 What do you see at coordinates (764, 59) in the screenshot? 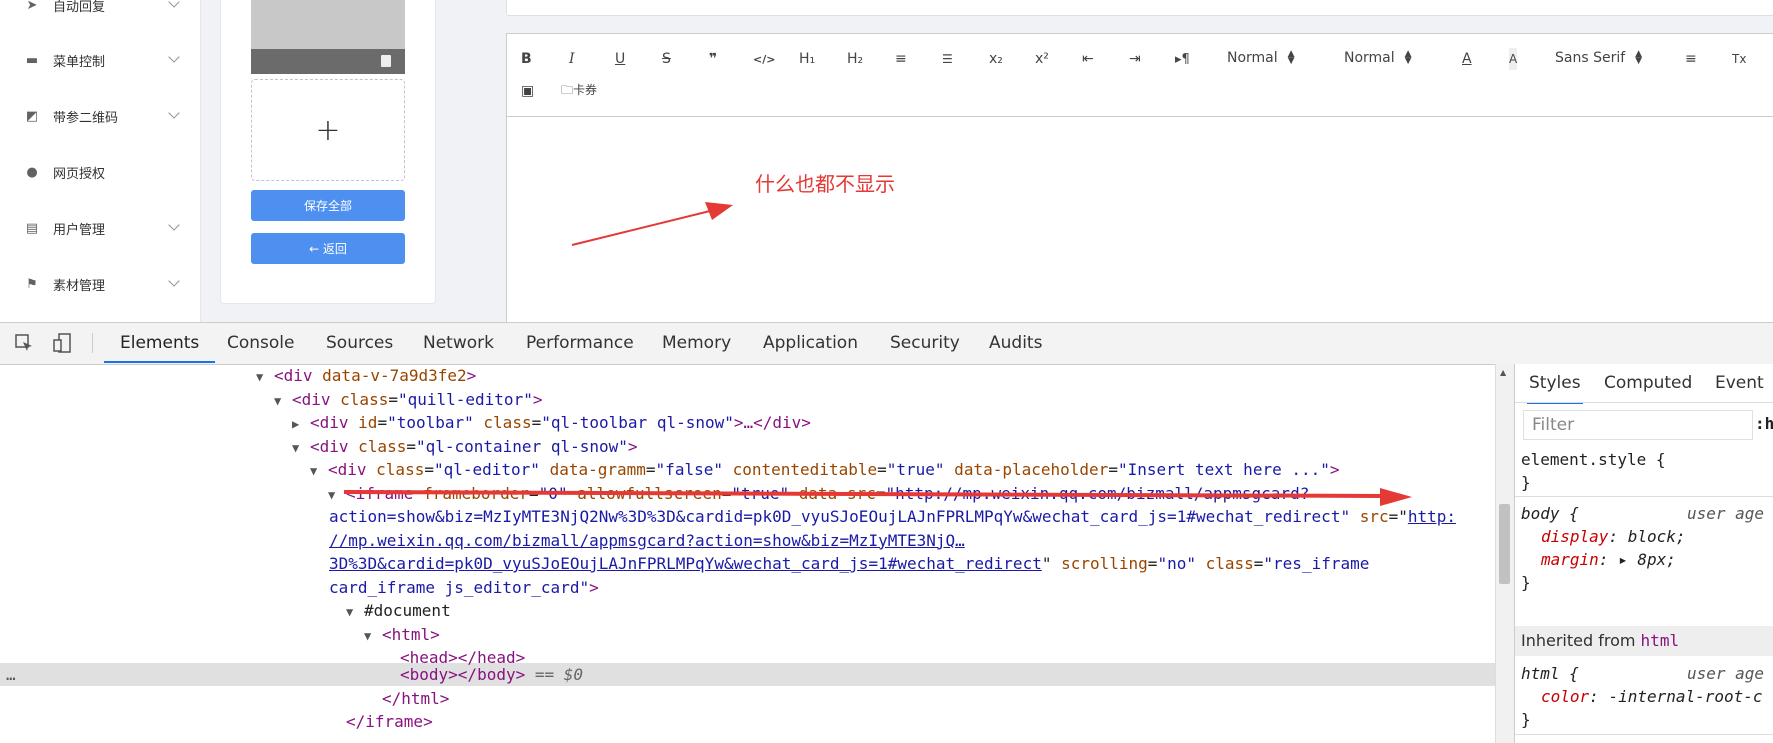
I see `code-button: </>` at bounding box center [764, 59].